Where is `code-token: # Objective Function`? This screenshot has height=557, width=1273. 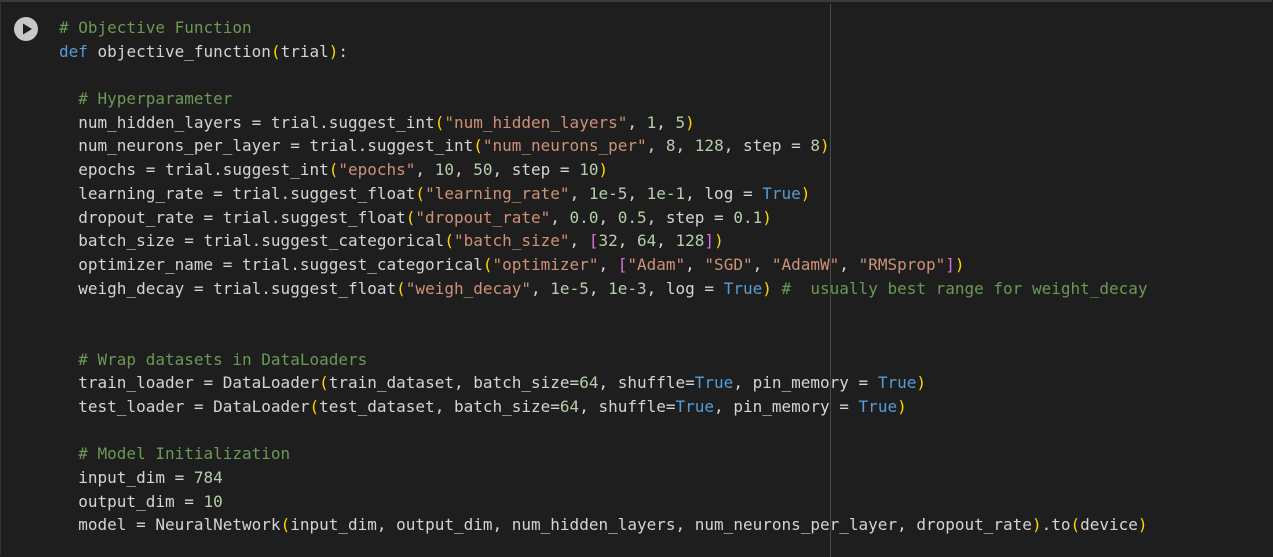
code-token: # Objective Function is located at coordinates (155, 27).